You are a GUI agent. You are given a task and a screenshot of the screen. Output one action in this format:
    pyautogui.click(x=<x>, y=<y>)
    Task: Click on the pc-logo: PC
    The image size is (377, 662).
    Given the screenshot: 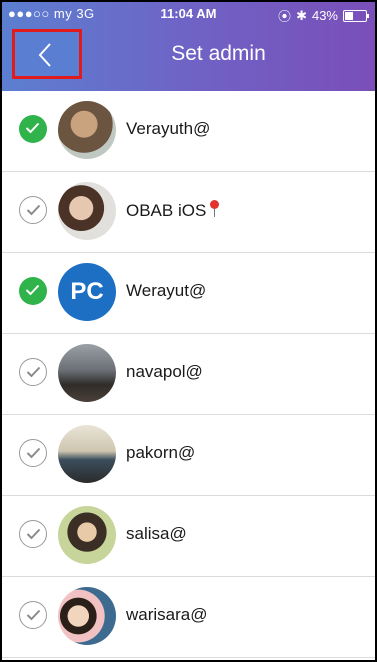 What is the action you would take?
    pyautogui.click(x=87, y=292)
    